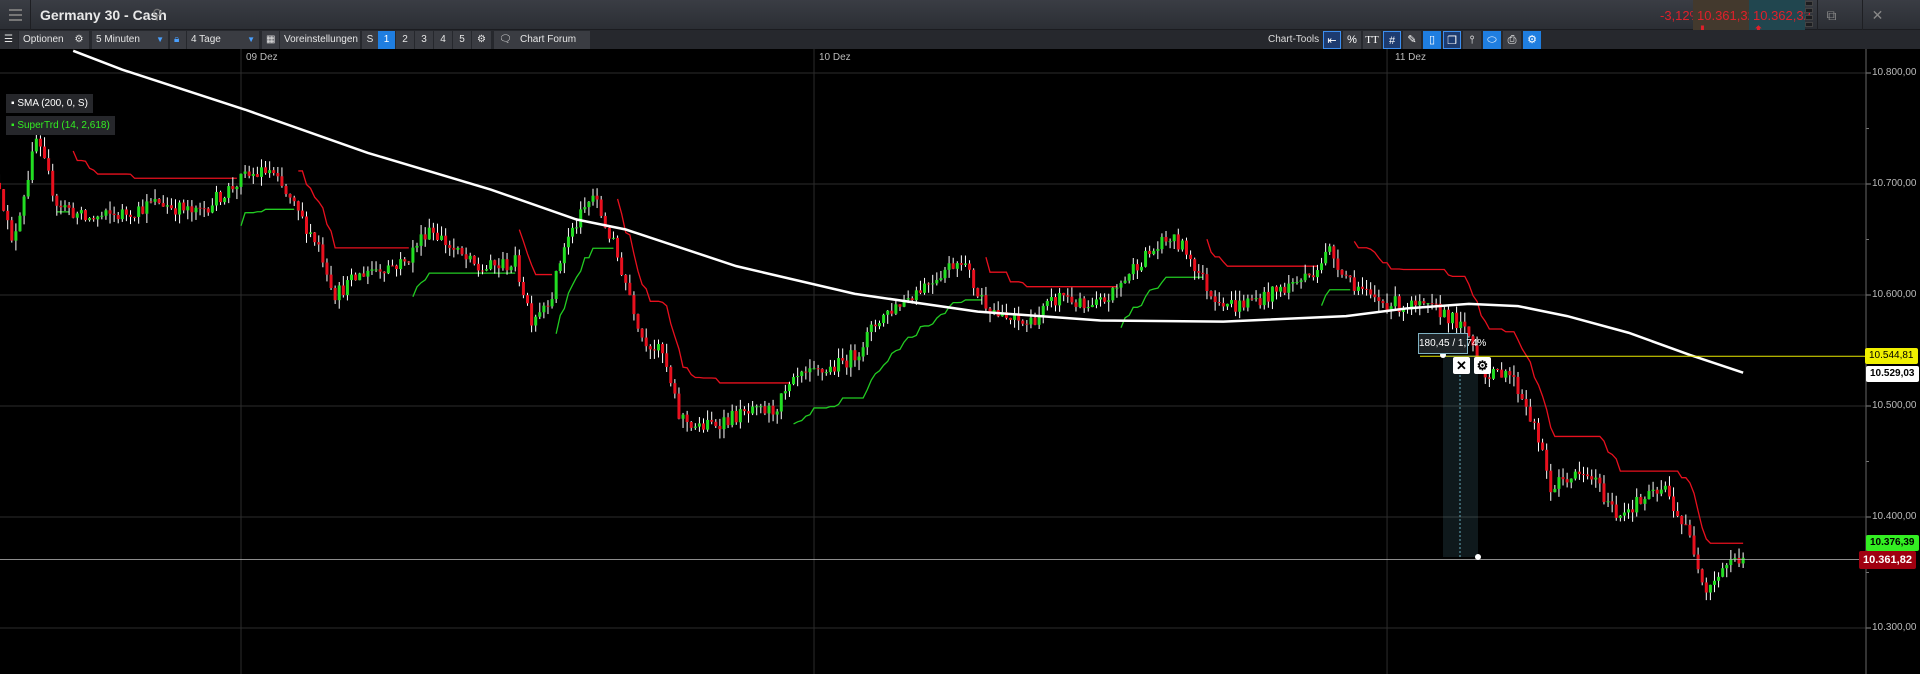 This screenshot has width=1920, height=674. Describe the element at coordinates (1452, 40) in the screenshot. I see `layers-icon: ❐` at that location.